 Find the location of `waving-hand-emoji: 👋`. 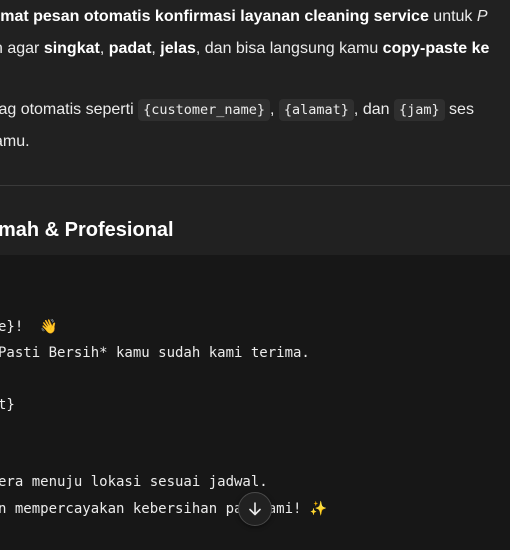

waving-hand-emoji: 👋 is located at coordinates (49, 327).